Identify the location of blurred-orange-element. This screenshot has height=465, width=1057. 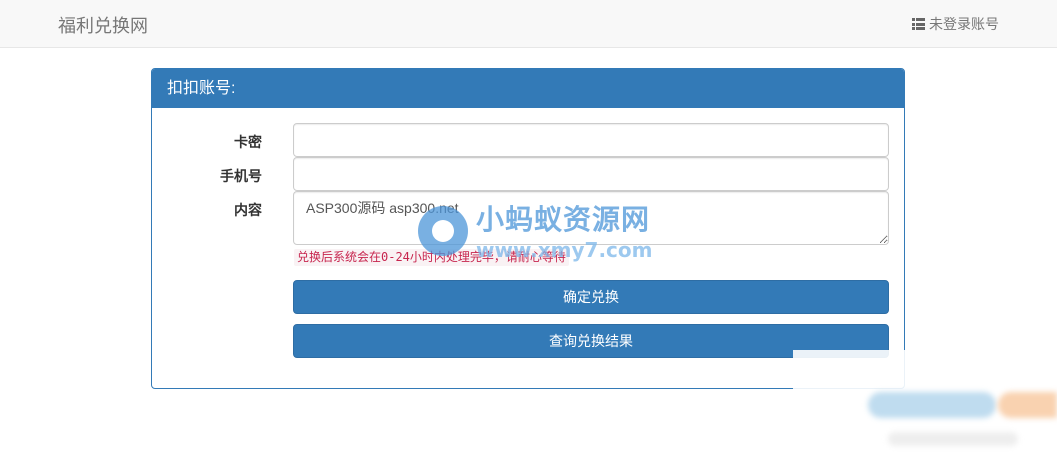
(1027, 405).